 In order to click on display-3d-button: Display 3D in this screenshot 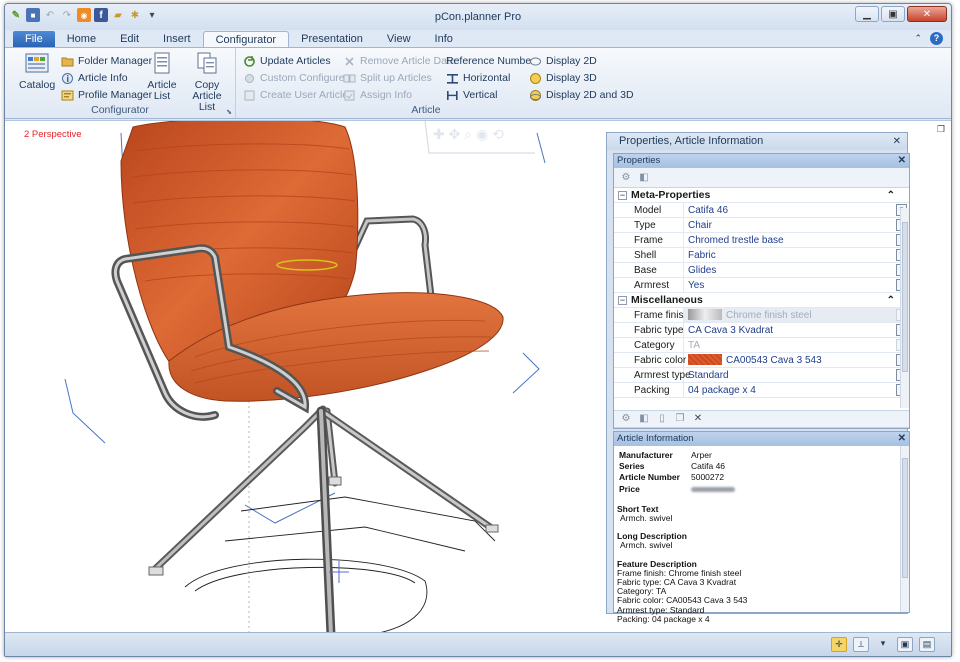, I will do `click(563, 78)`.